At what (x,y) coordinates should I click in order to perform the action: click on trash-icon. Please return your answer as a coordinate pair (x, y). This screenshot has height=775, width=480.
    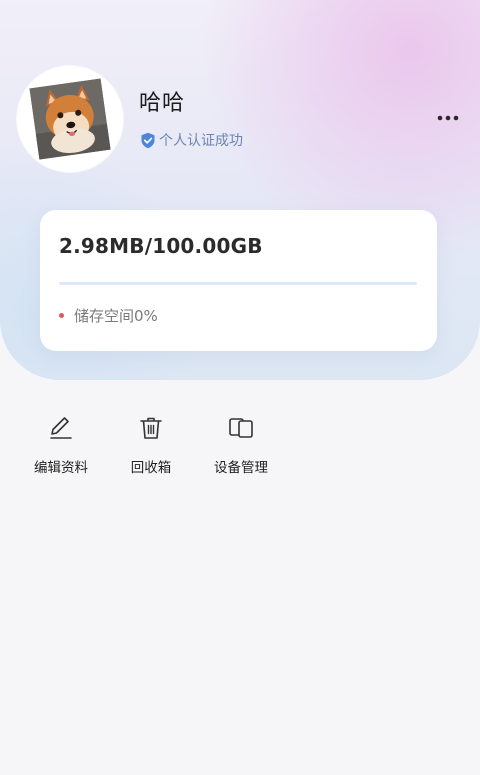
    Looking at the image, I should click on (151, 428).